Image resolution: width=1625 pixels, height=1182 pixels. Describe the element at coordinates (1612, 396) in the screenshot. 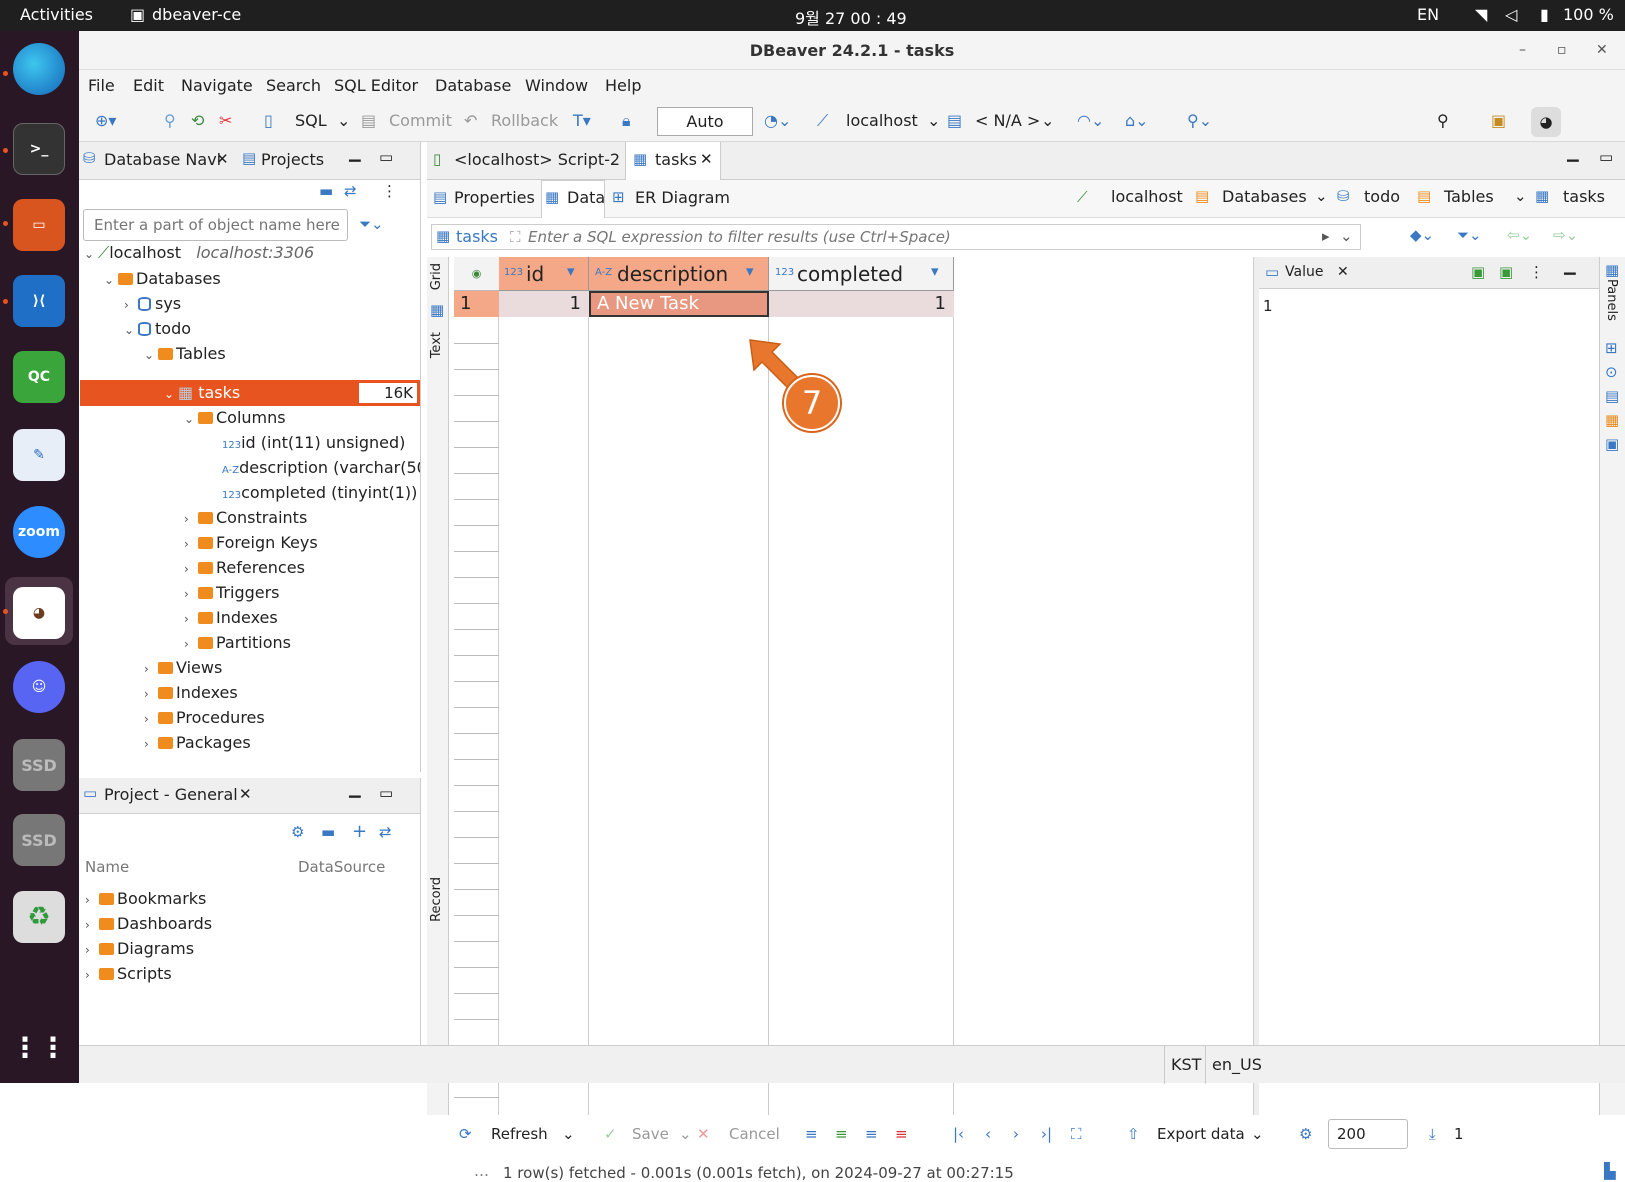

I see `grouping-icon: ▤` at that location.